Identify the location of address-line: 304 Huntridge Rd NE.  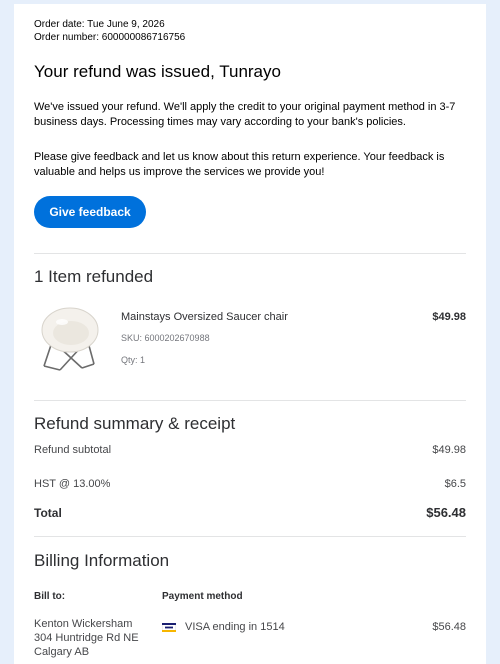
(86, 638).